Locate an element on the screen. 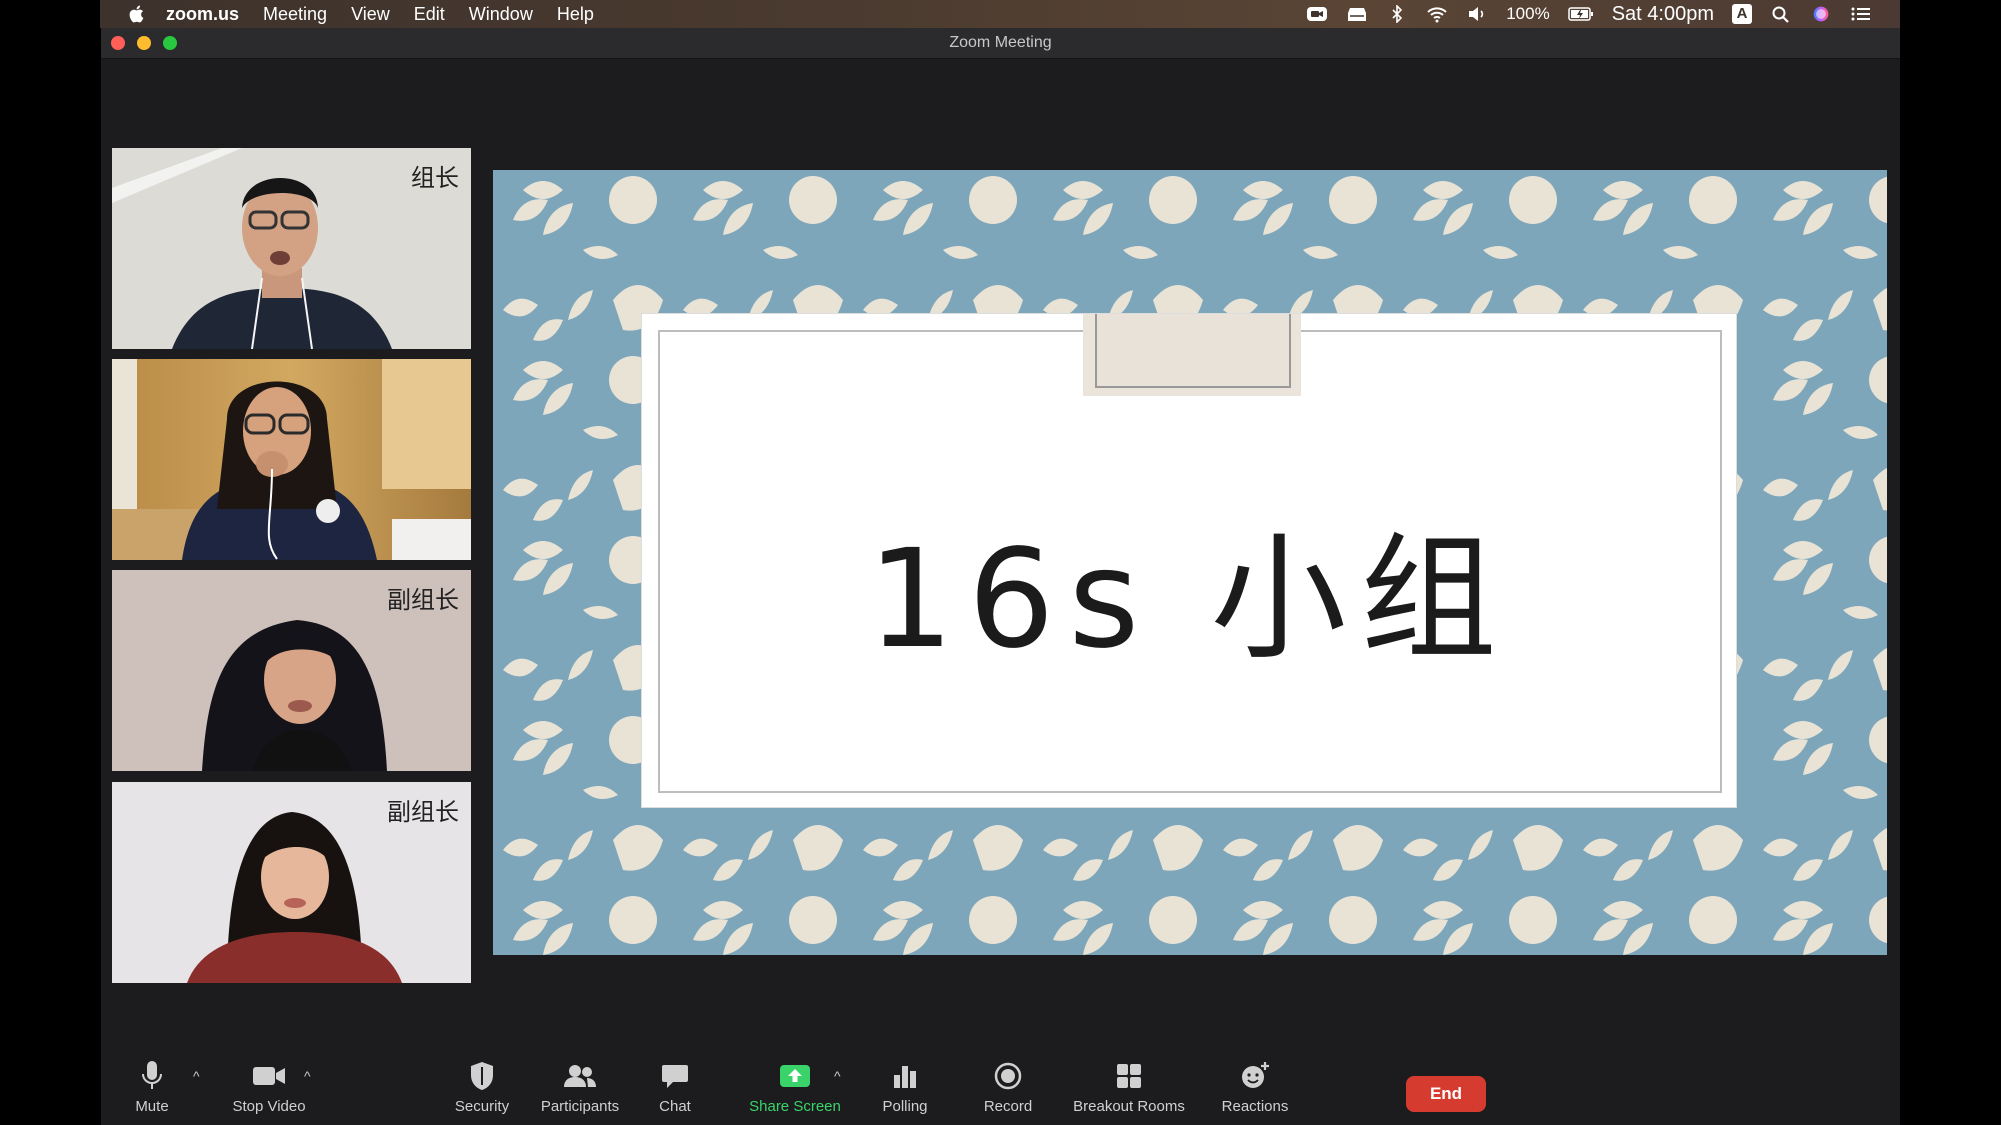 The height and width of the screenshot is (1125, 2001). chat-label: Chat is located at coordinates (675, 1106).